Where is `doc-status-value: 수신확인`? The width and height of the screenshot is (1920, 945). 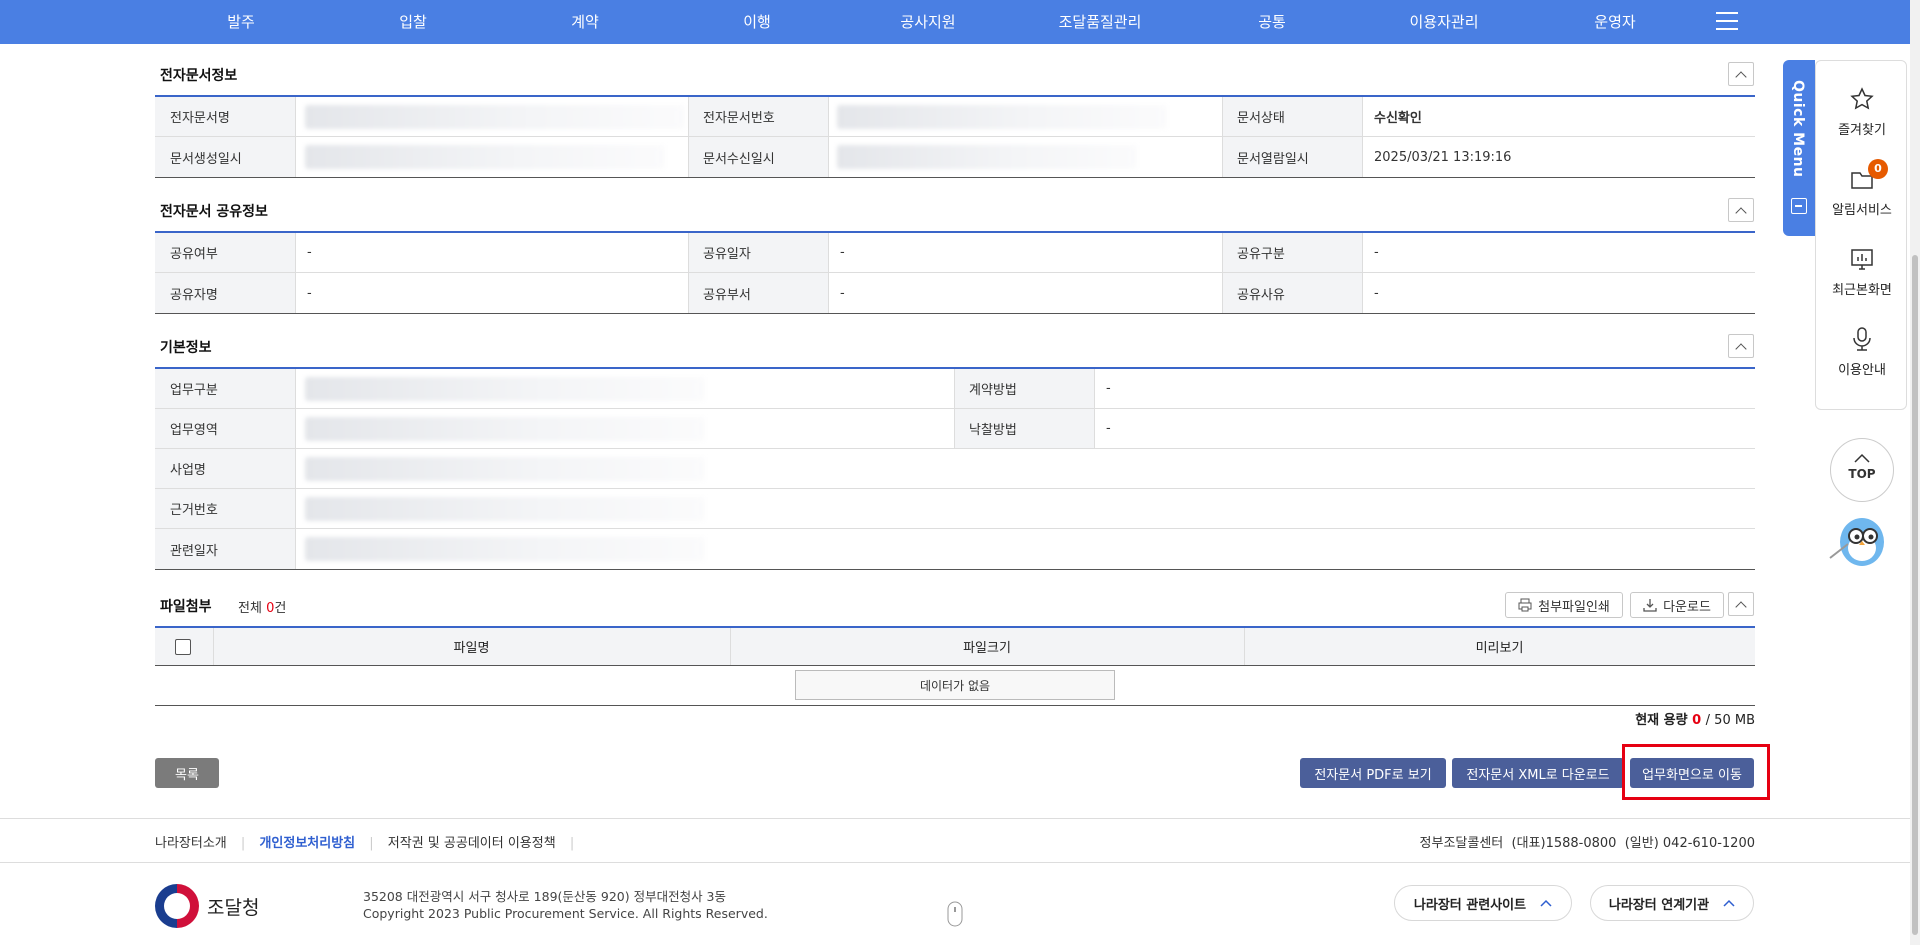
doc-status-value: 수신확인 is located at coordinates (1398, 118).